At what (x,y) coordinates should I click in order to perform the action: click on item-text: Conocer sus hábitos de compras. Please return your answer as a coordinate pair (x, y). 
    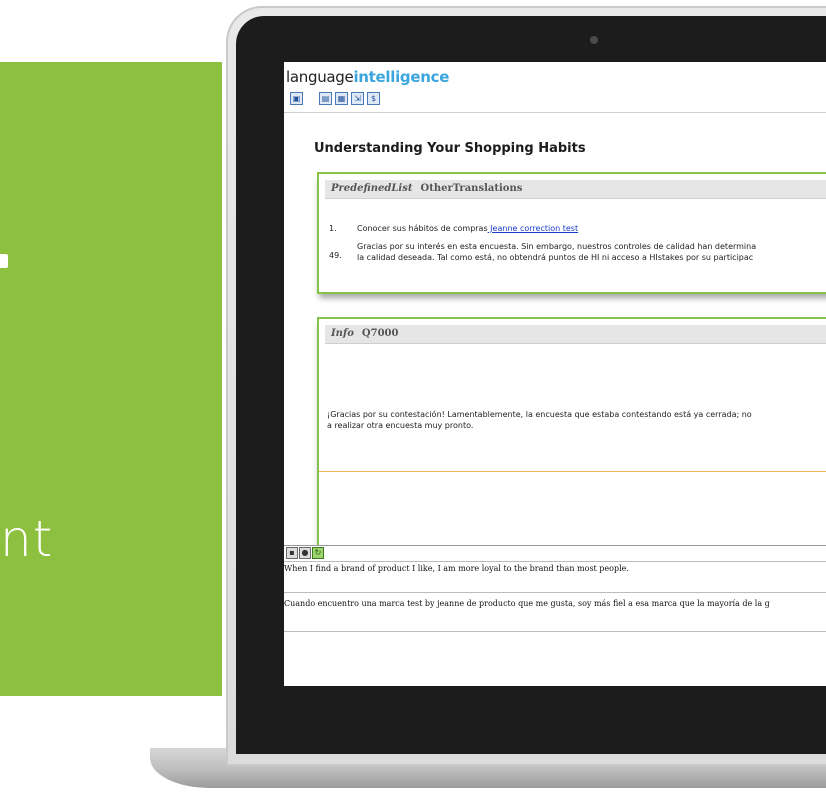
    Looking at the image, I should click on (422, 228).